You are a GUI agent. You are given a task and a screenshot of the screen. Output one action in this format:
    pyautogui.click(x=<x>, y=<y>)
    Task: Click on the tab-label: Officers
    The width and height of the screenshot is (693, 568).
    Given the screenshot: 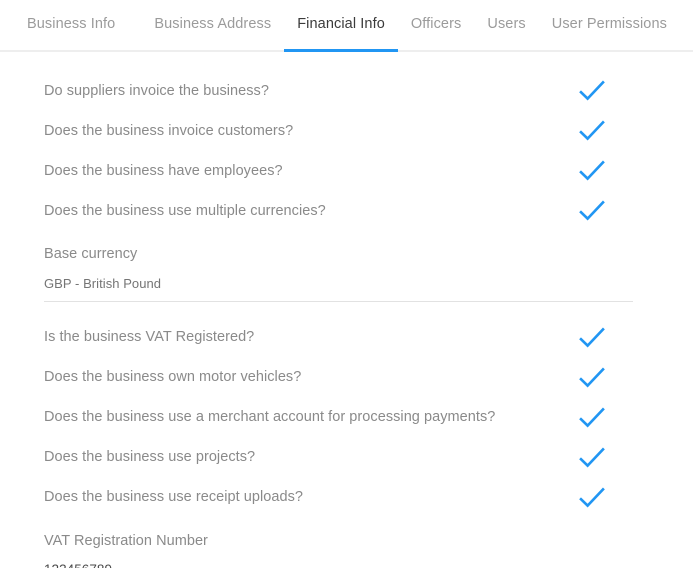 What is the action you would take?
    pyautogui.click(x=436, y=24)
    